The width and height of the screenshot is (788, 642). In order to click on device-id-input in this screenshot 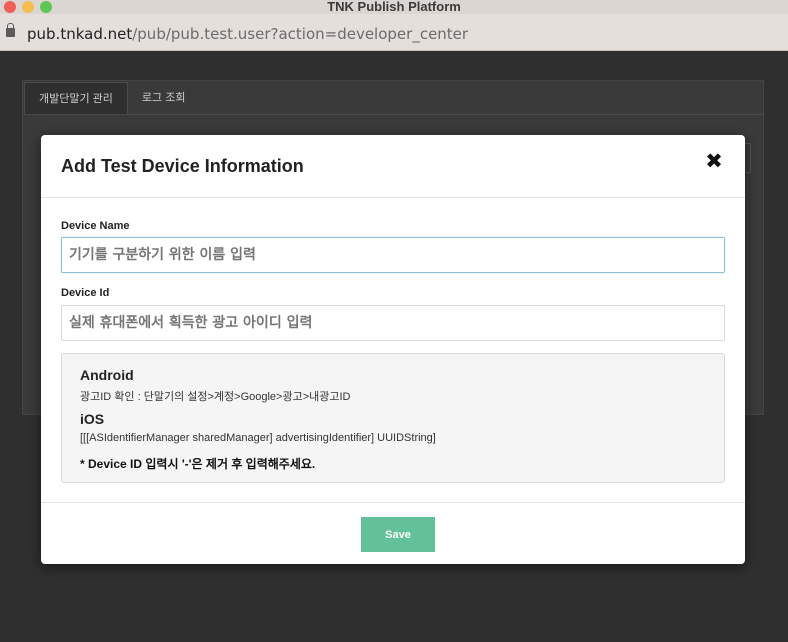, I will do `click(393, 323)`.